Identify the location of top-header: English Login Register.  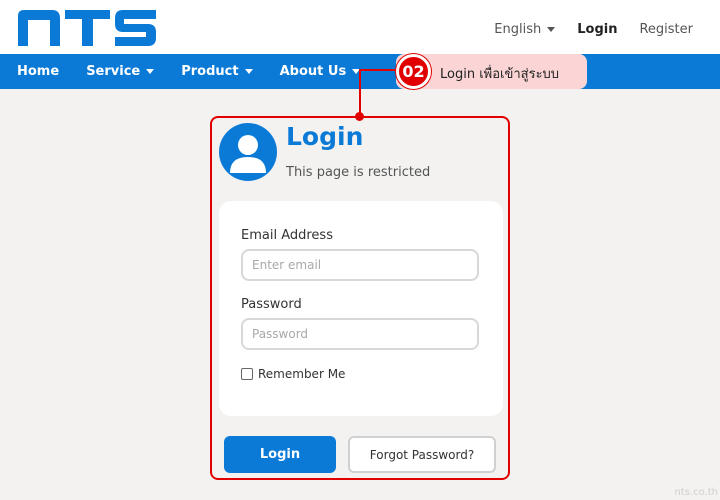
(360, 27).